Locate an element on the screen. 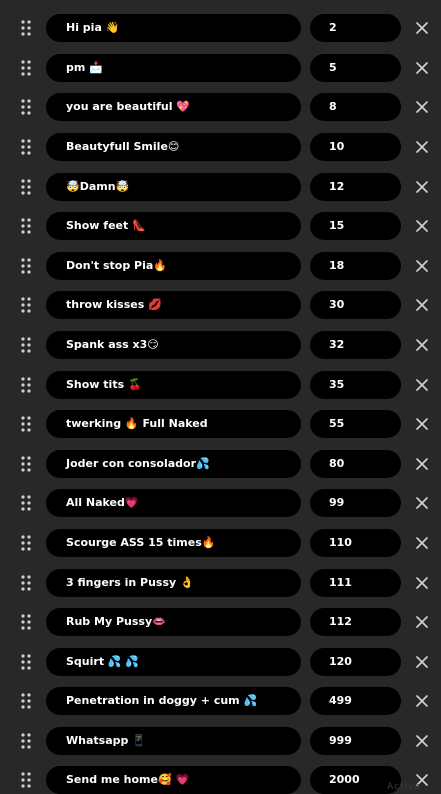  tip-label-field: Send me home🥰 💗 is located at coordinates (173, 780).